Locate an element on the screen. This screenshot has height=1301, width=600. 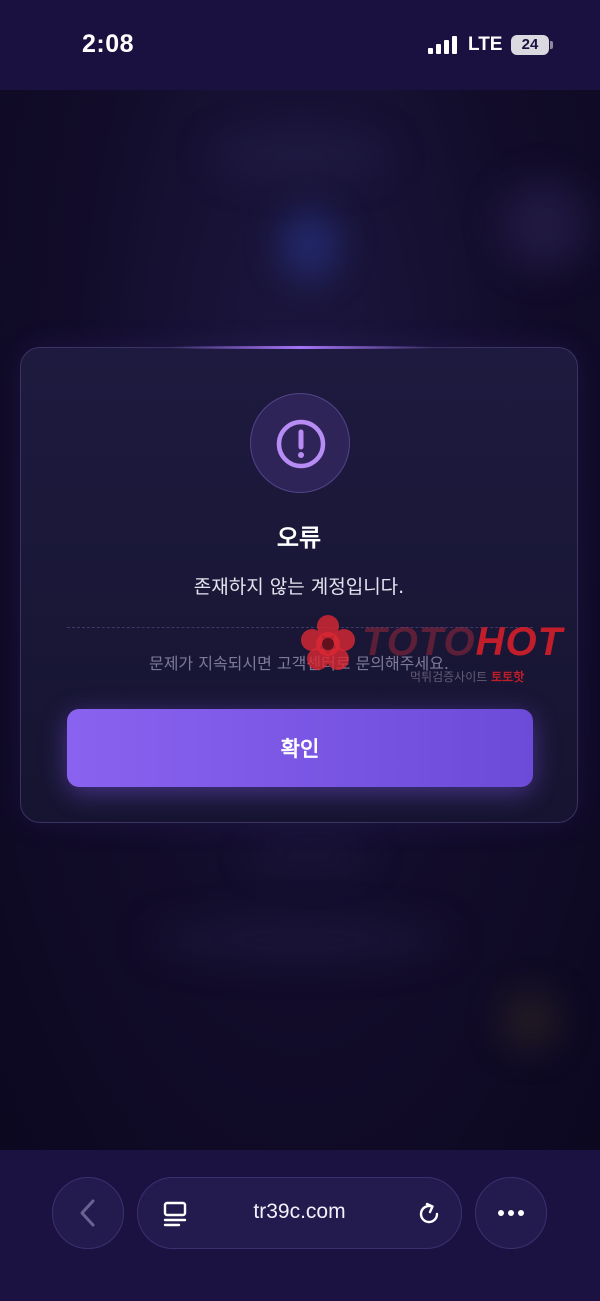
url-text: tr39c.com is located at coordinates (299, 1211).